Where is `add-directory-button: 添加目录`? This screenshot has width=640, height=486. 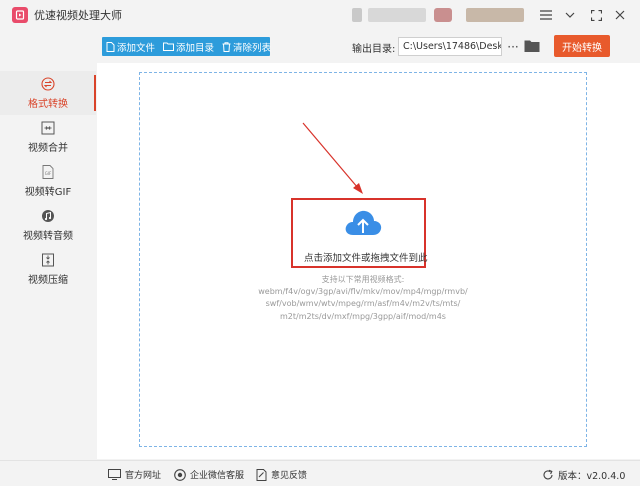
add-directory-button: 添加目录 is located at coordinates (188, 46).